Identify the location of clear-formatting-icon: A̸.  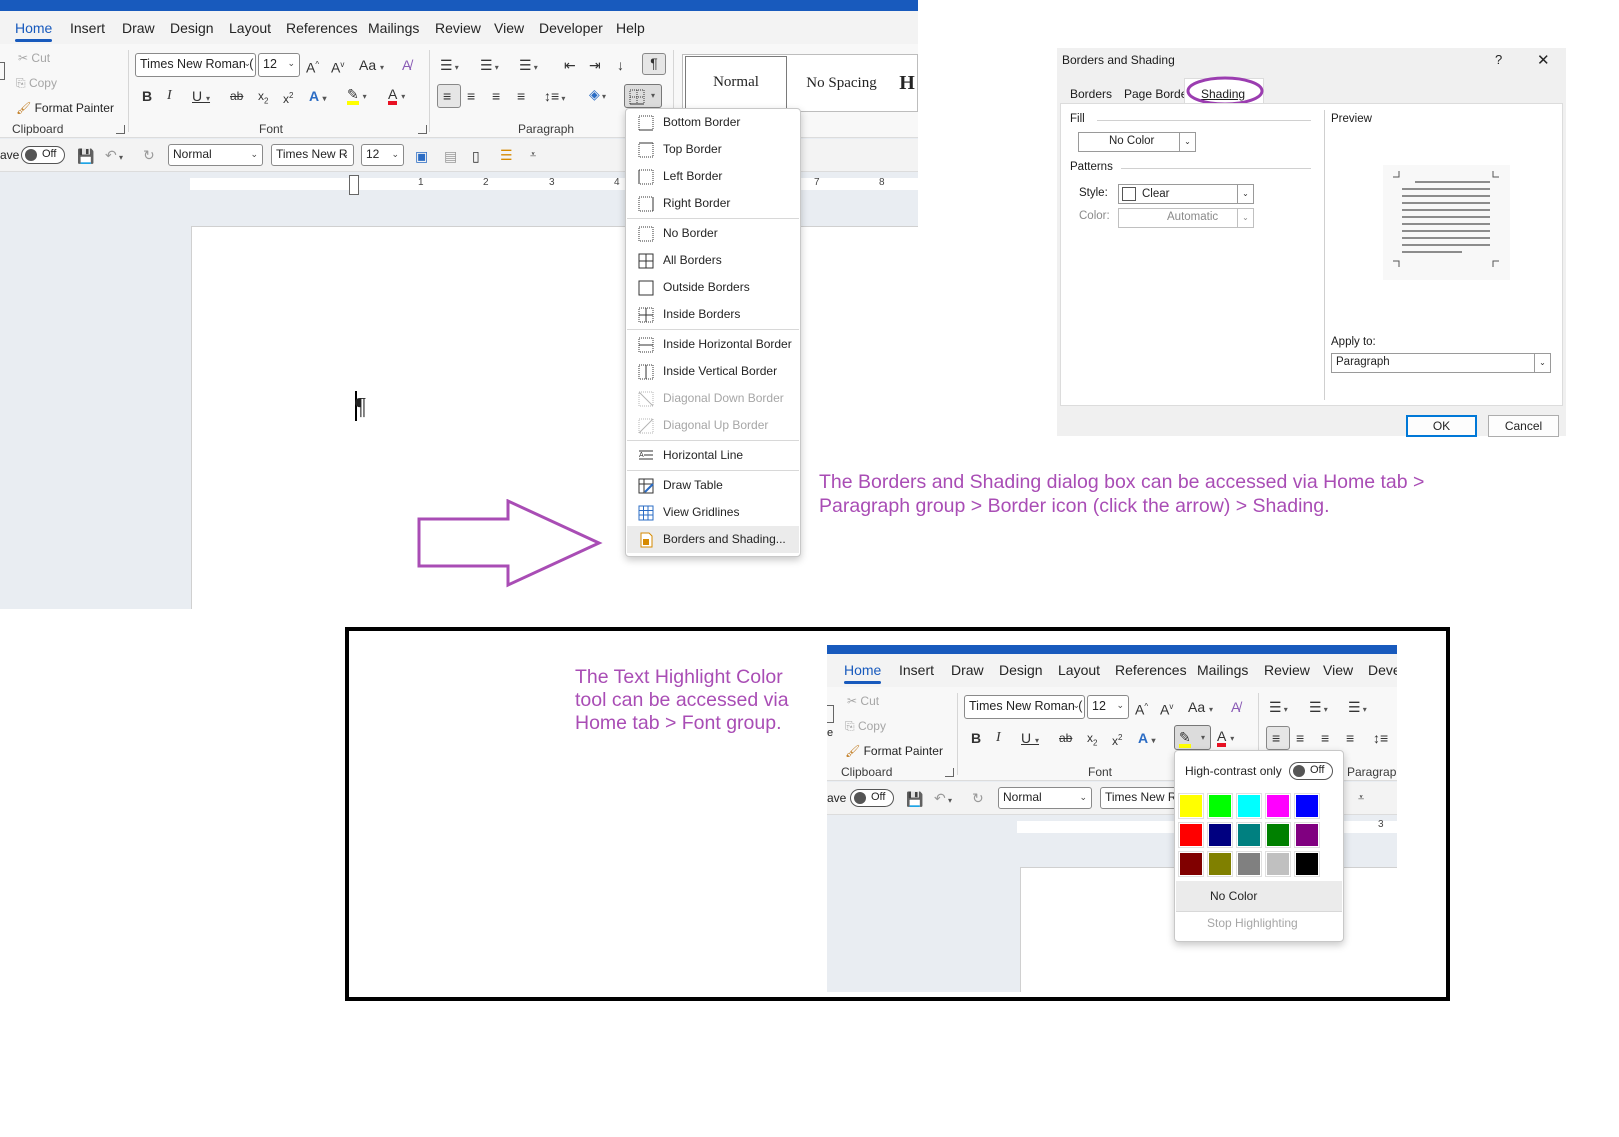
(406, 65).